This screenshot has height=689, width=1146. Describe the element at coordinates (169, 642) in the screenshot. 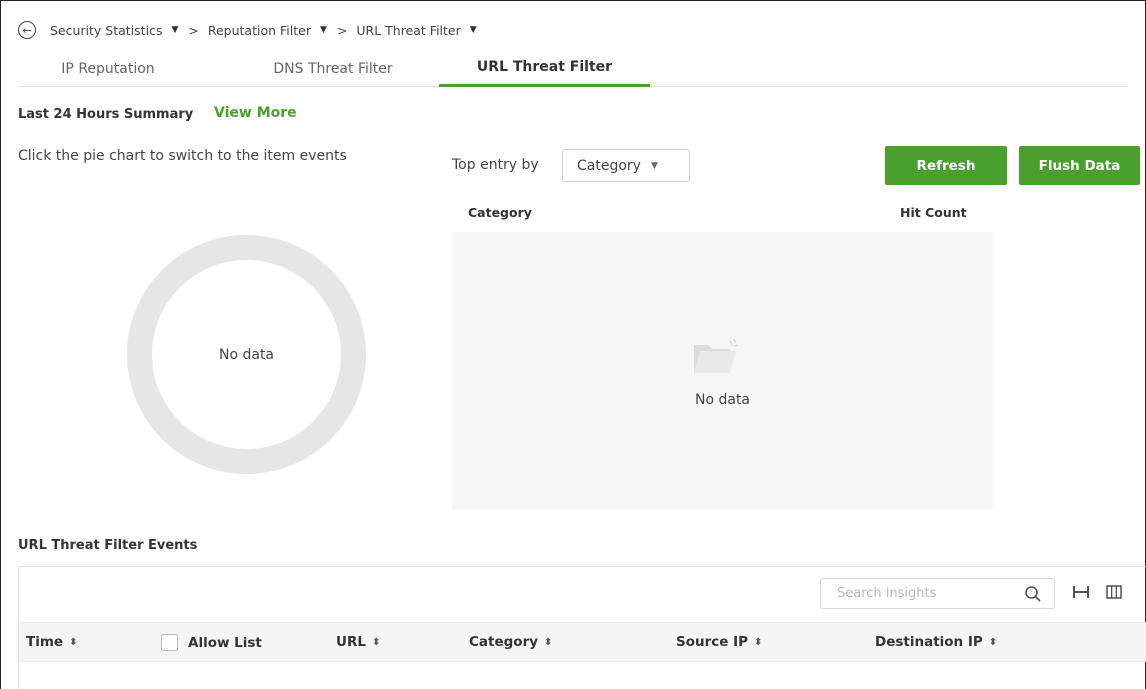

I see `allow-list-checkbox` at that location.